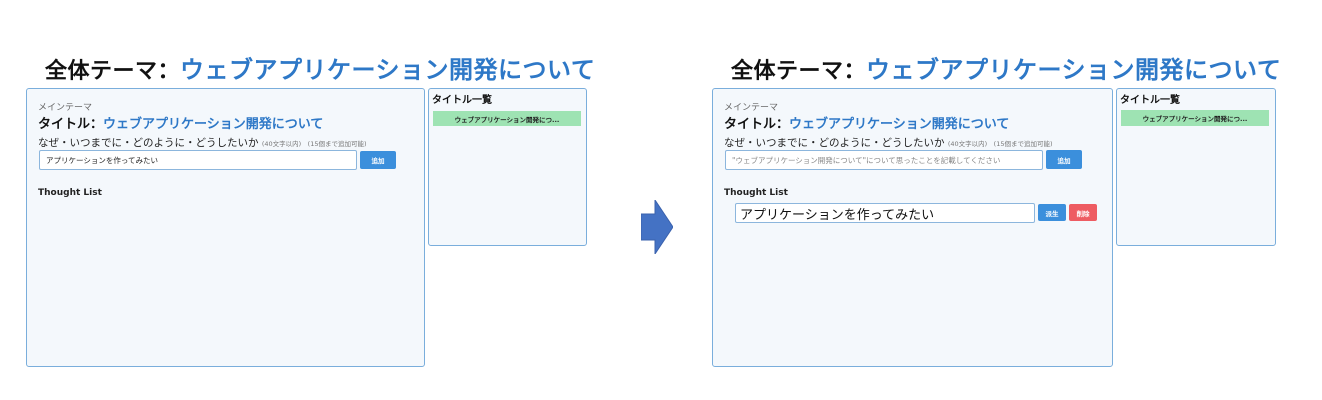 The width and height of the screenshot is (1322, 400). I want to click on overall-theme-heading-after: 全体テーマ：ウェブアプリケーション開発について, so click(1006, 67).